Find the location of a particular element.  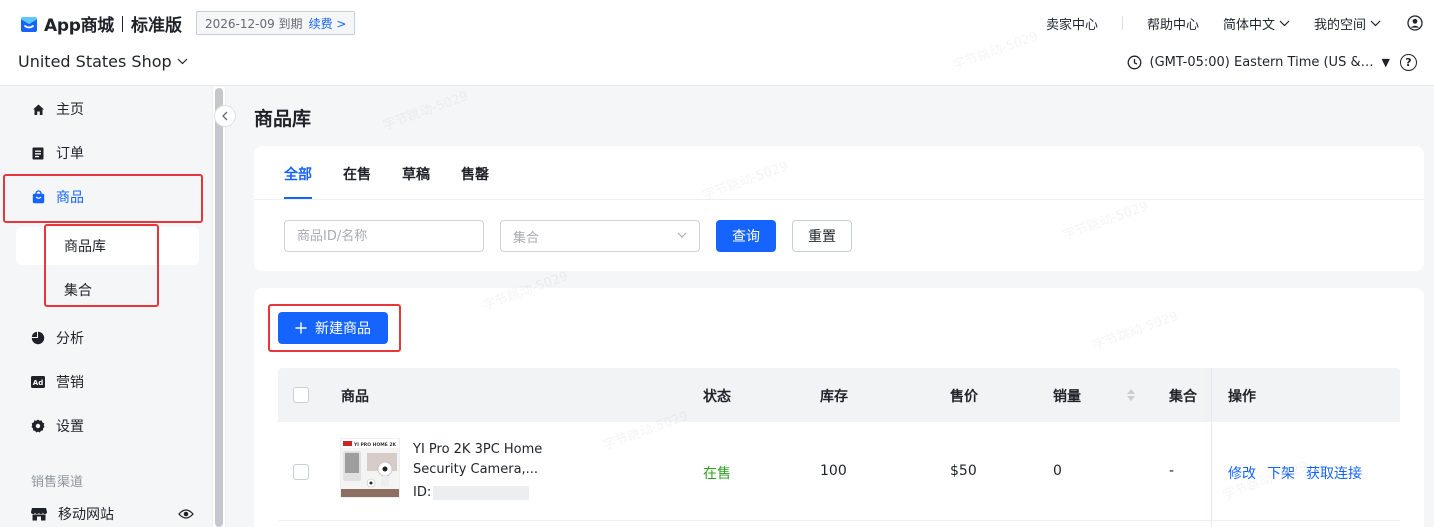

price-value: $50 is located at coordinates (963, 471).